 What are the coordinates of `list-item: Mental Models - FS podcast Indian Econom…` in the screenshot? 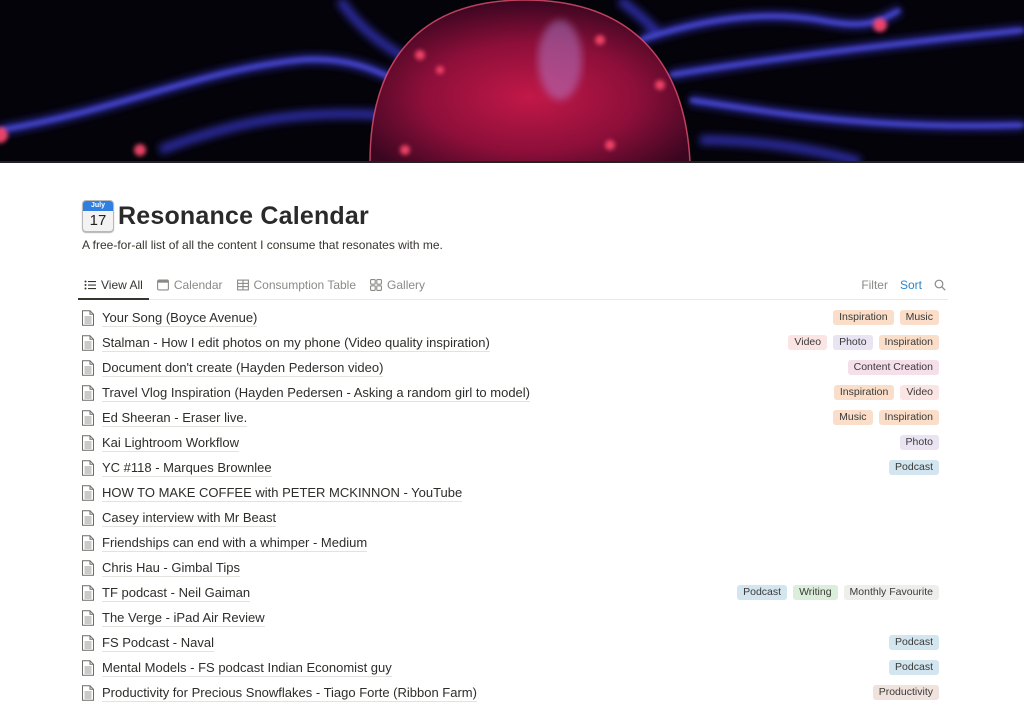 It's located at (513, 667).